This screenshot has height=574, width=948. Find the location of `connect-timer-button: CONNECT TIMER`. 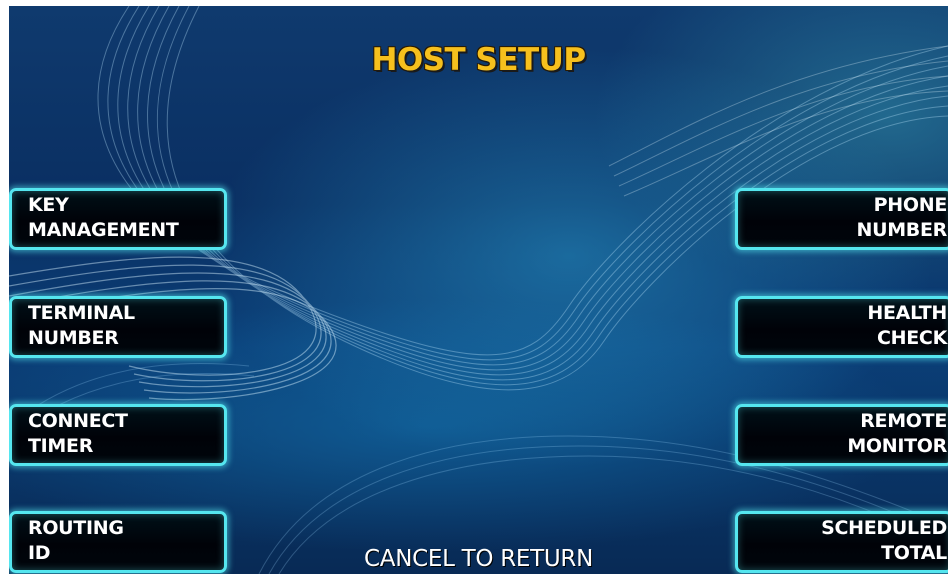

connect-timer-button: CONNECT TIMER is located at coordinates (118, 435).